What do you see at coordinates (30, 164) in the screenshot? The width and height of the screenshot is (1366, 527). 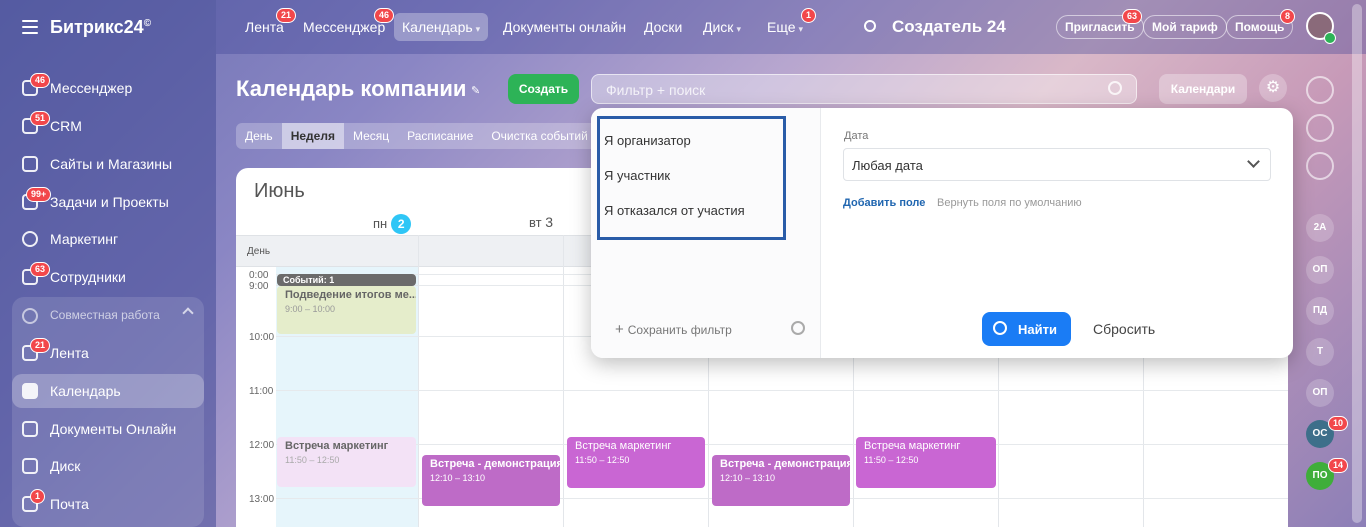 I see `cart-icon` at bounding box center [30, 164].